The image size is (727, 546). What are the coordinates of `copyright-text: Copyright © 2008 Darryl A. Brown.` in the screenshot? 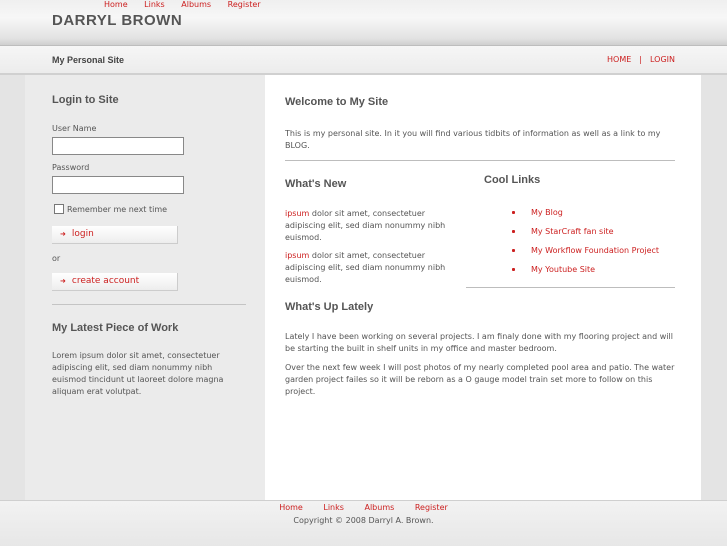 It's located at (363, 520).